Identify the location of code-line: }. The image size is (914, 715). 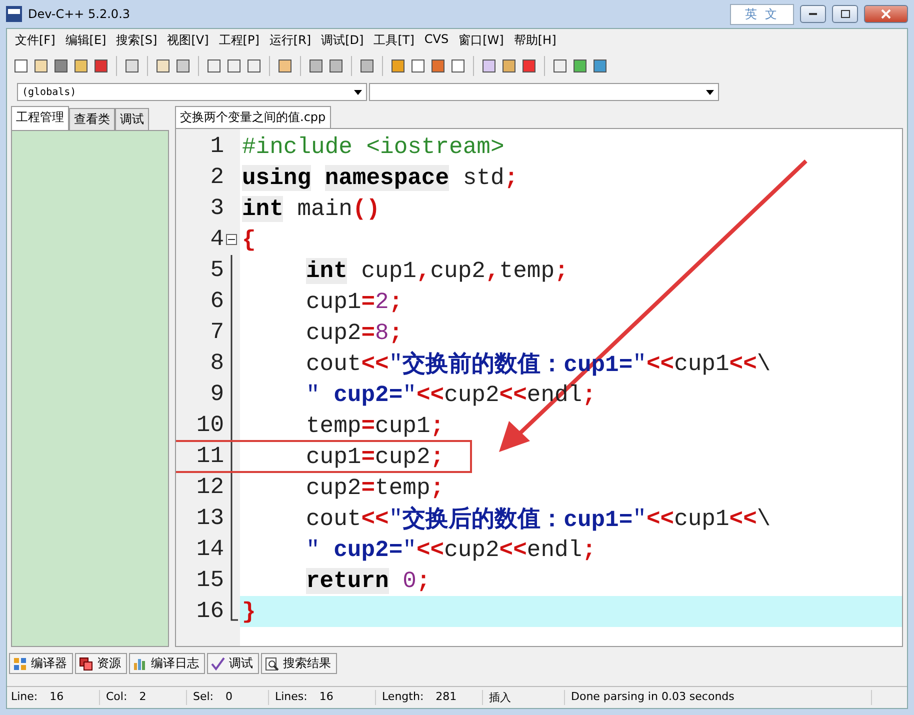
(249, 611).